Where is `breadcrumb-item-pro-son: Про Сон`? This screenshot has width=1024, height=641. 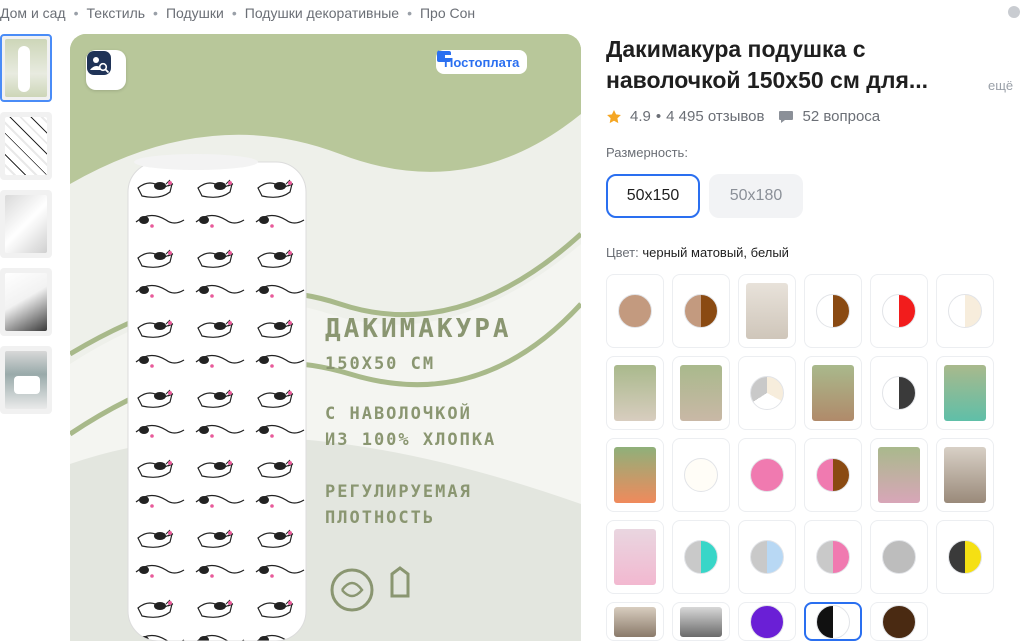 breadcrumb-item-pro-son: Про Сон is located at coordinates (447, 13).